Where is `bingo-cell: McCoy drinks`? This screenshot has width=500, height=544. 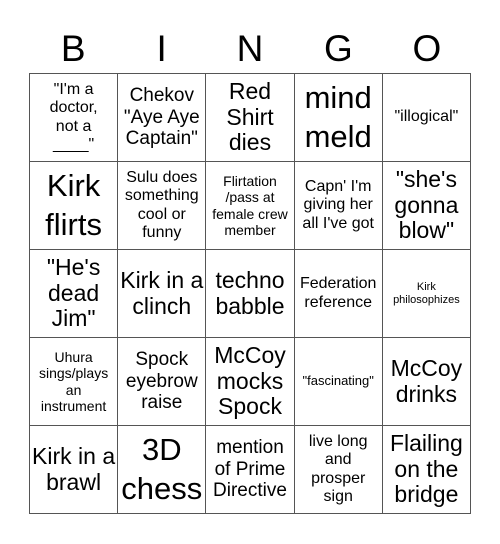
bingo-cell: McCoy drinks is located at coordinates (426, 382).